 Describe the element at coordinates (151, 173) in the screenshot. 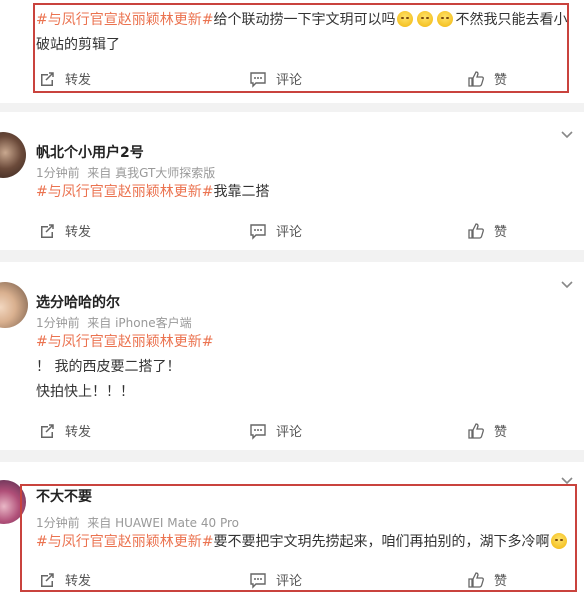

I see `post-source: 来自 真我GT大师探索版` at that location.